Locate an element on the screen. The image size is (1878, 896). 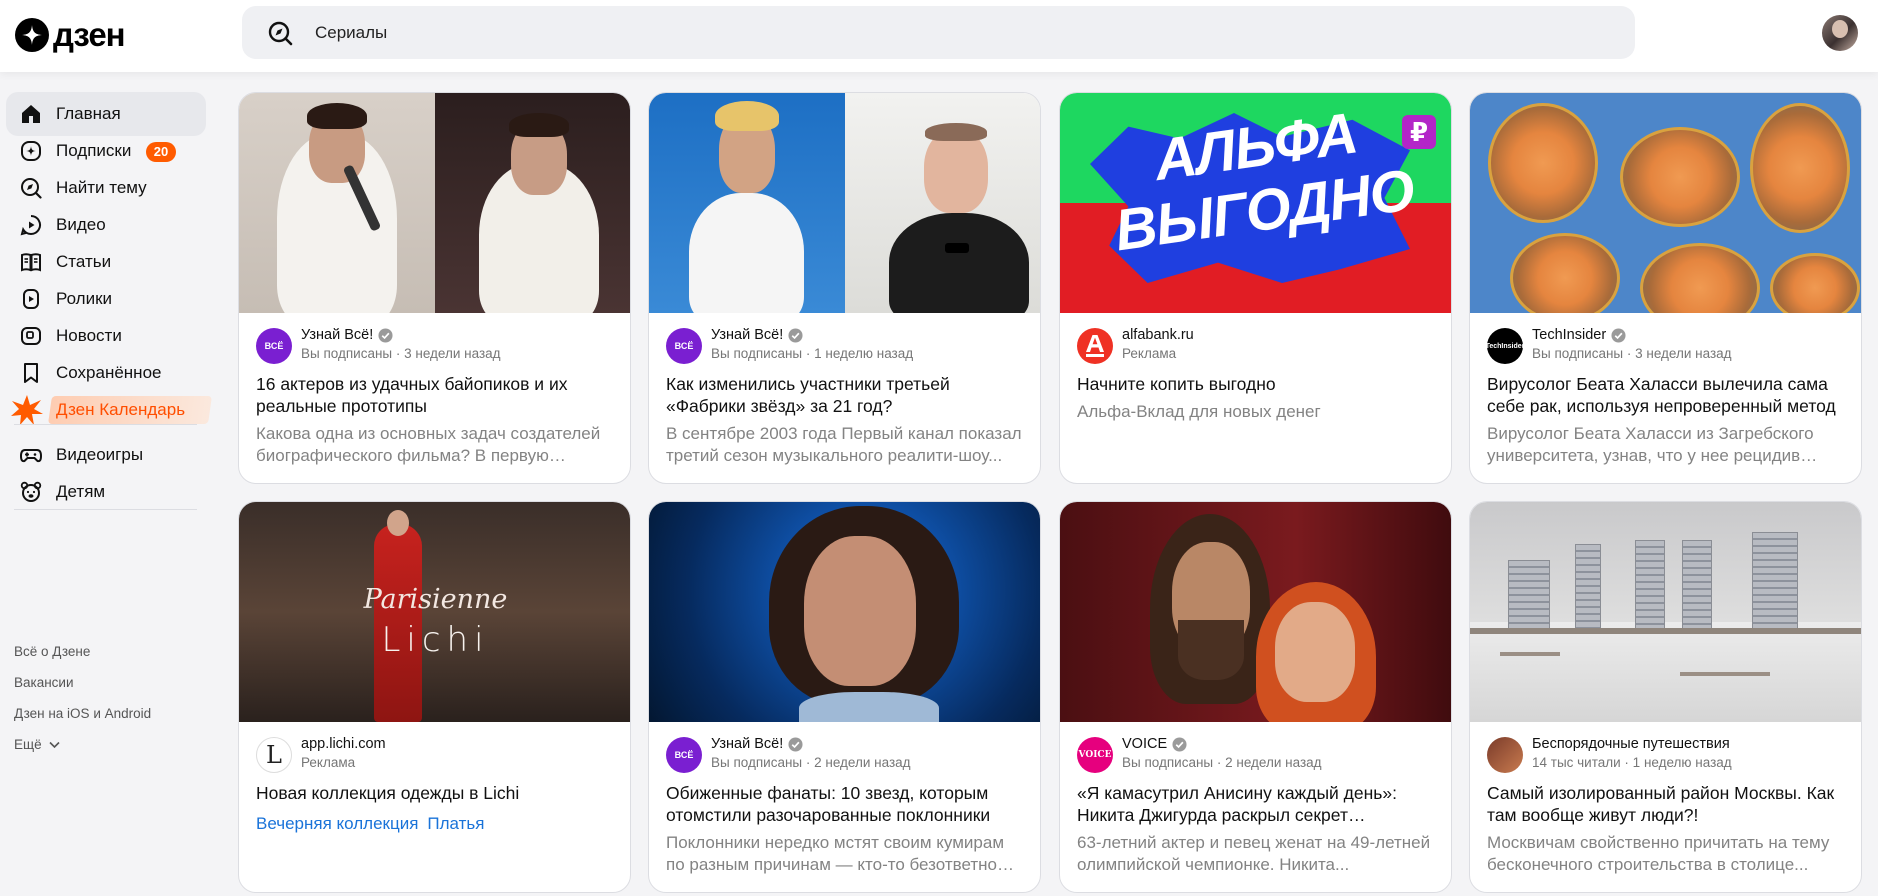
kids-bear-icon is located at coordinates (31, 491).